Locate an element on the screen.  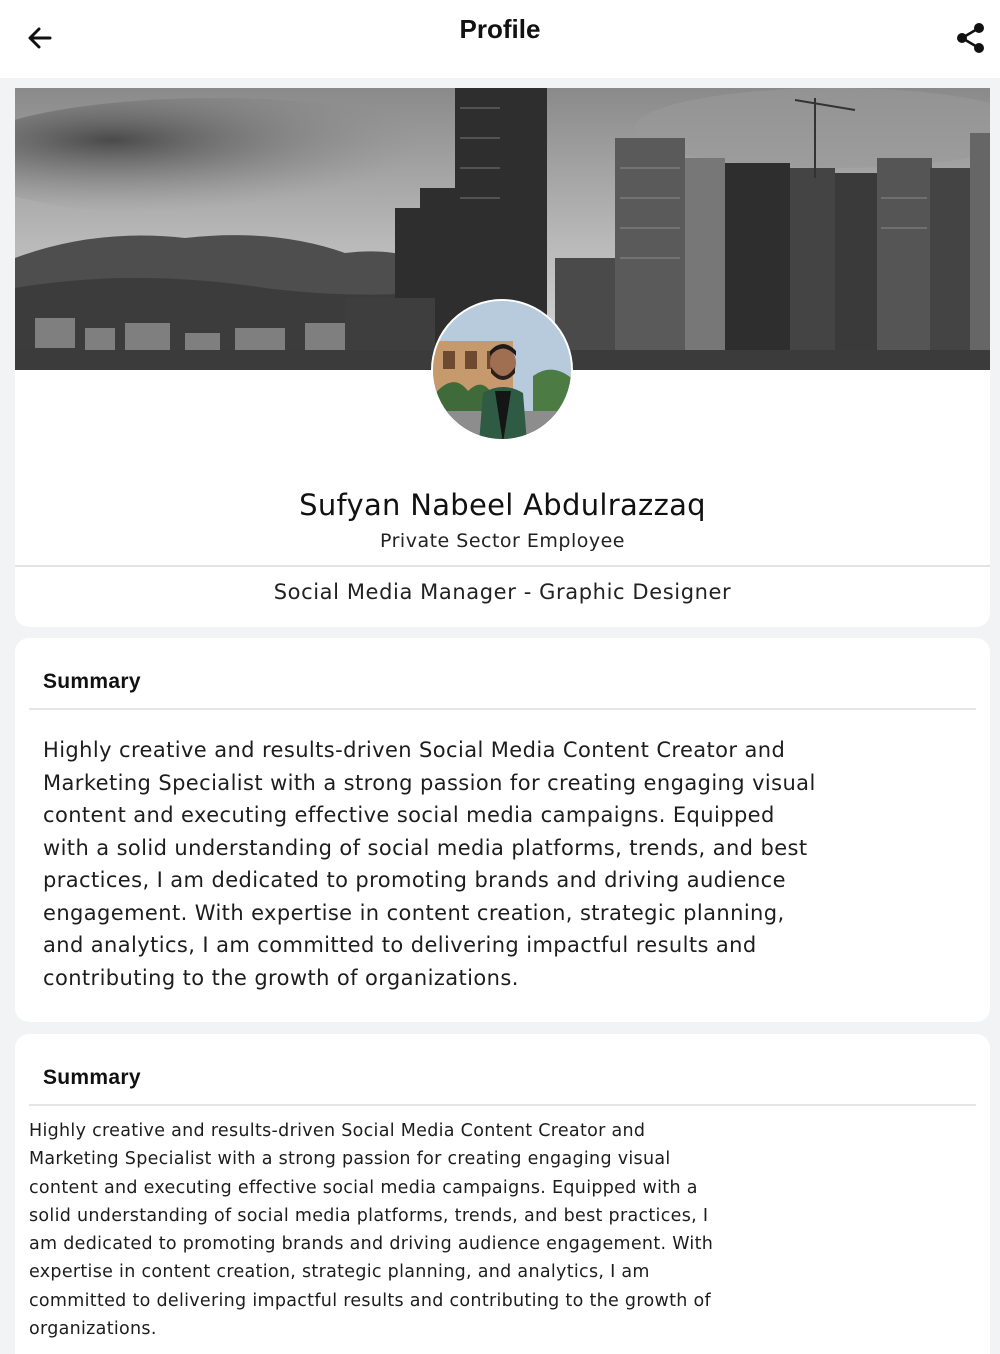
avatar is located at coordinates (502, 370).